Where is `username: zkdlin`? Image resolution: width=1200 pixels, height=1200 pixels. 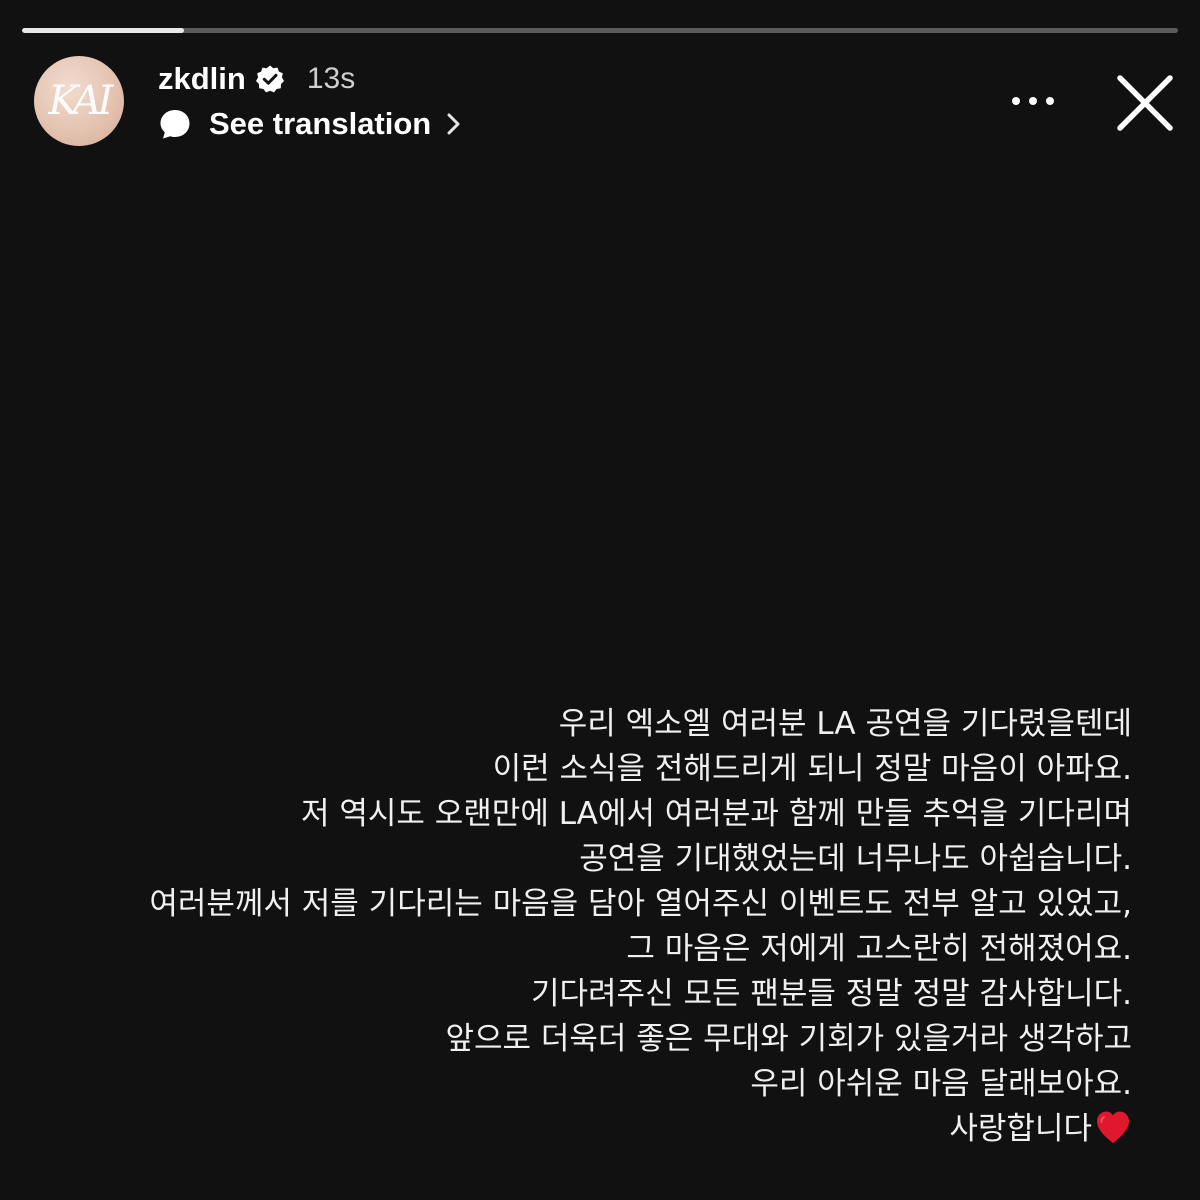 username: zkdlin is located at coordinates (202, 79).